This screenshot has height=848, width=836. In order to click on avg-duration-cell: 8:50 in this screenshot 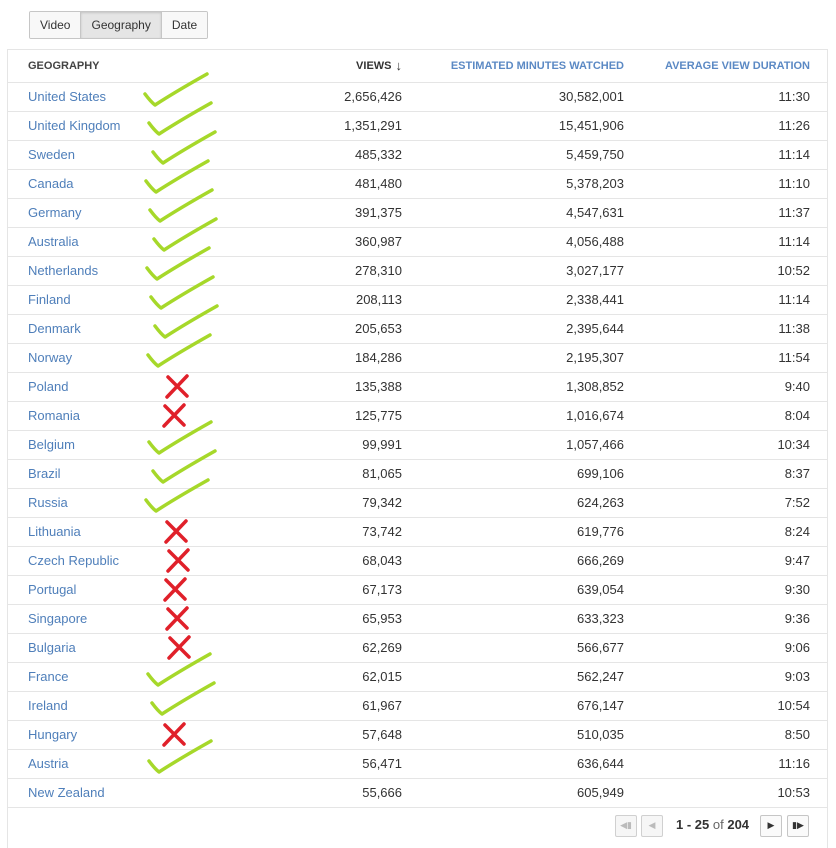, I will do `click(726, 735)`.